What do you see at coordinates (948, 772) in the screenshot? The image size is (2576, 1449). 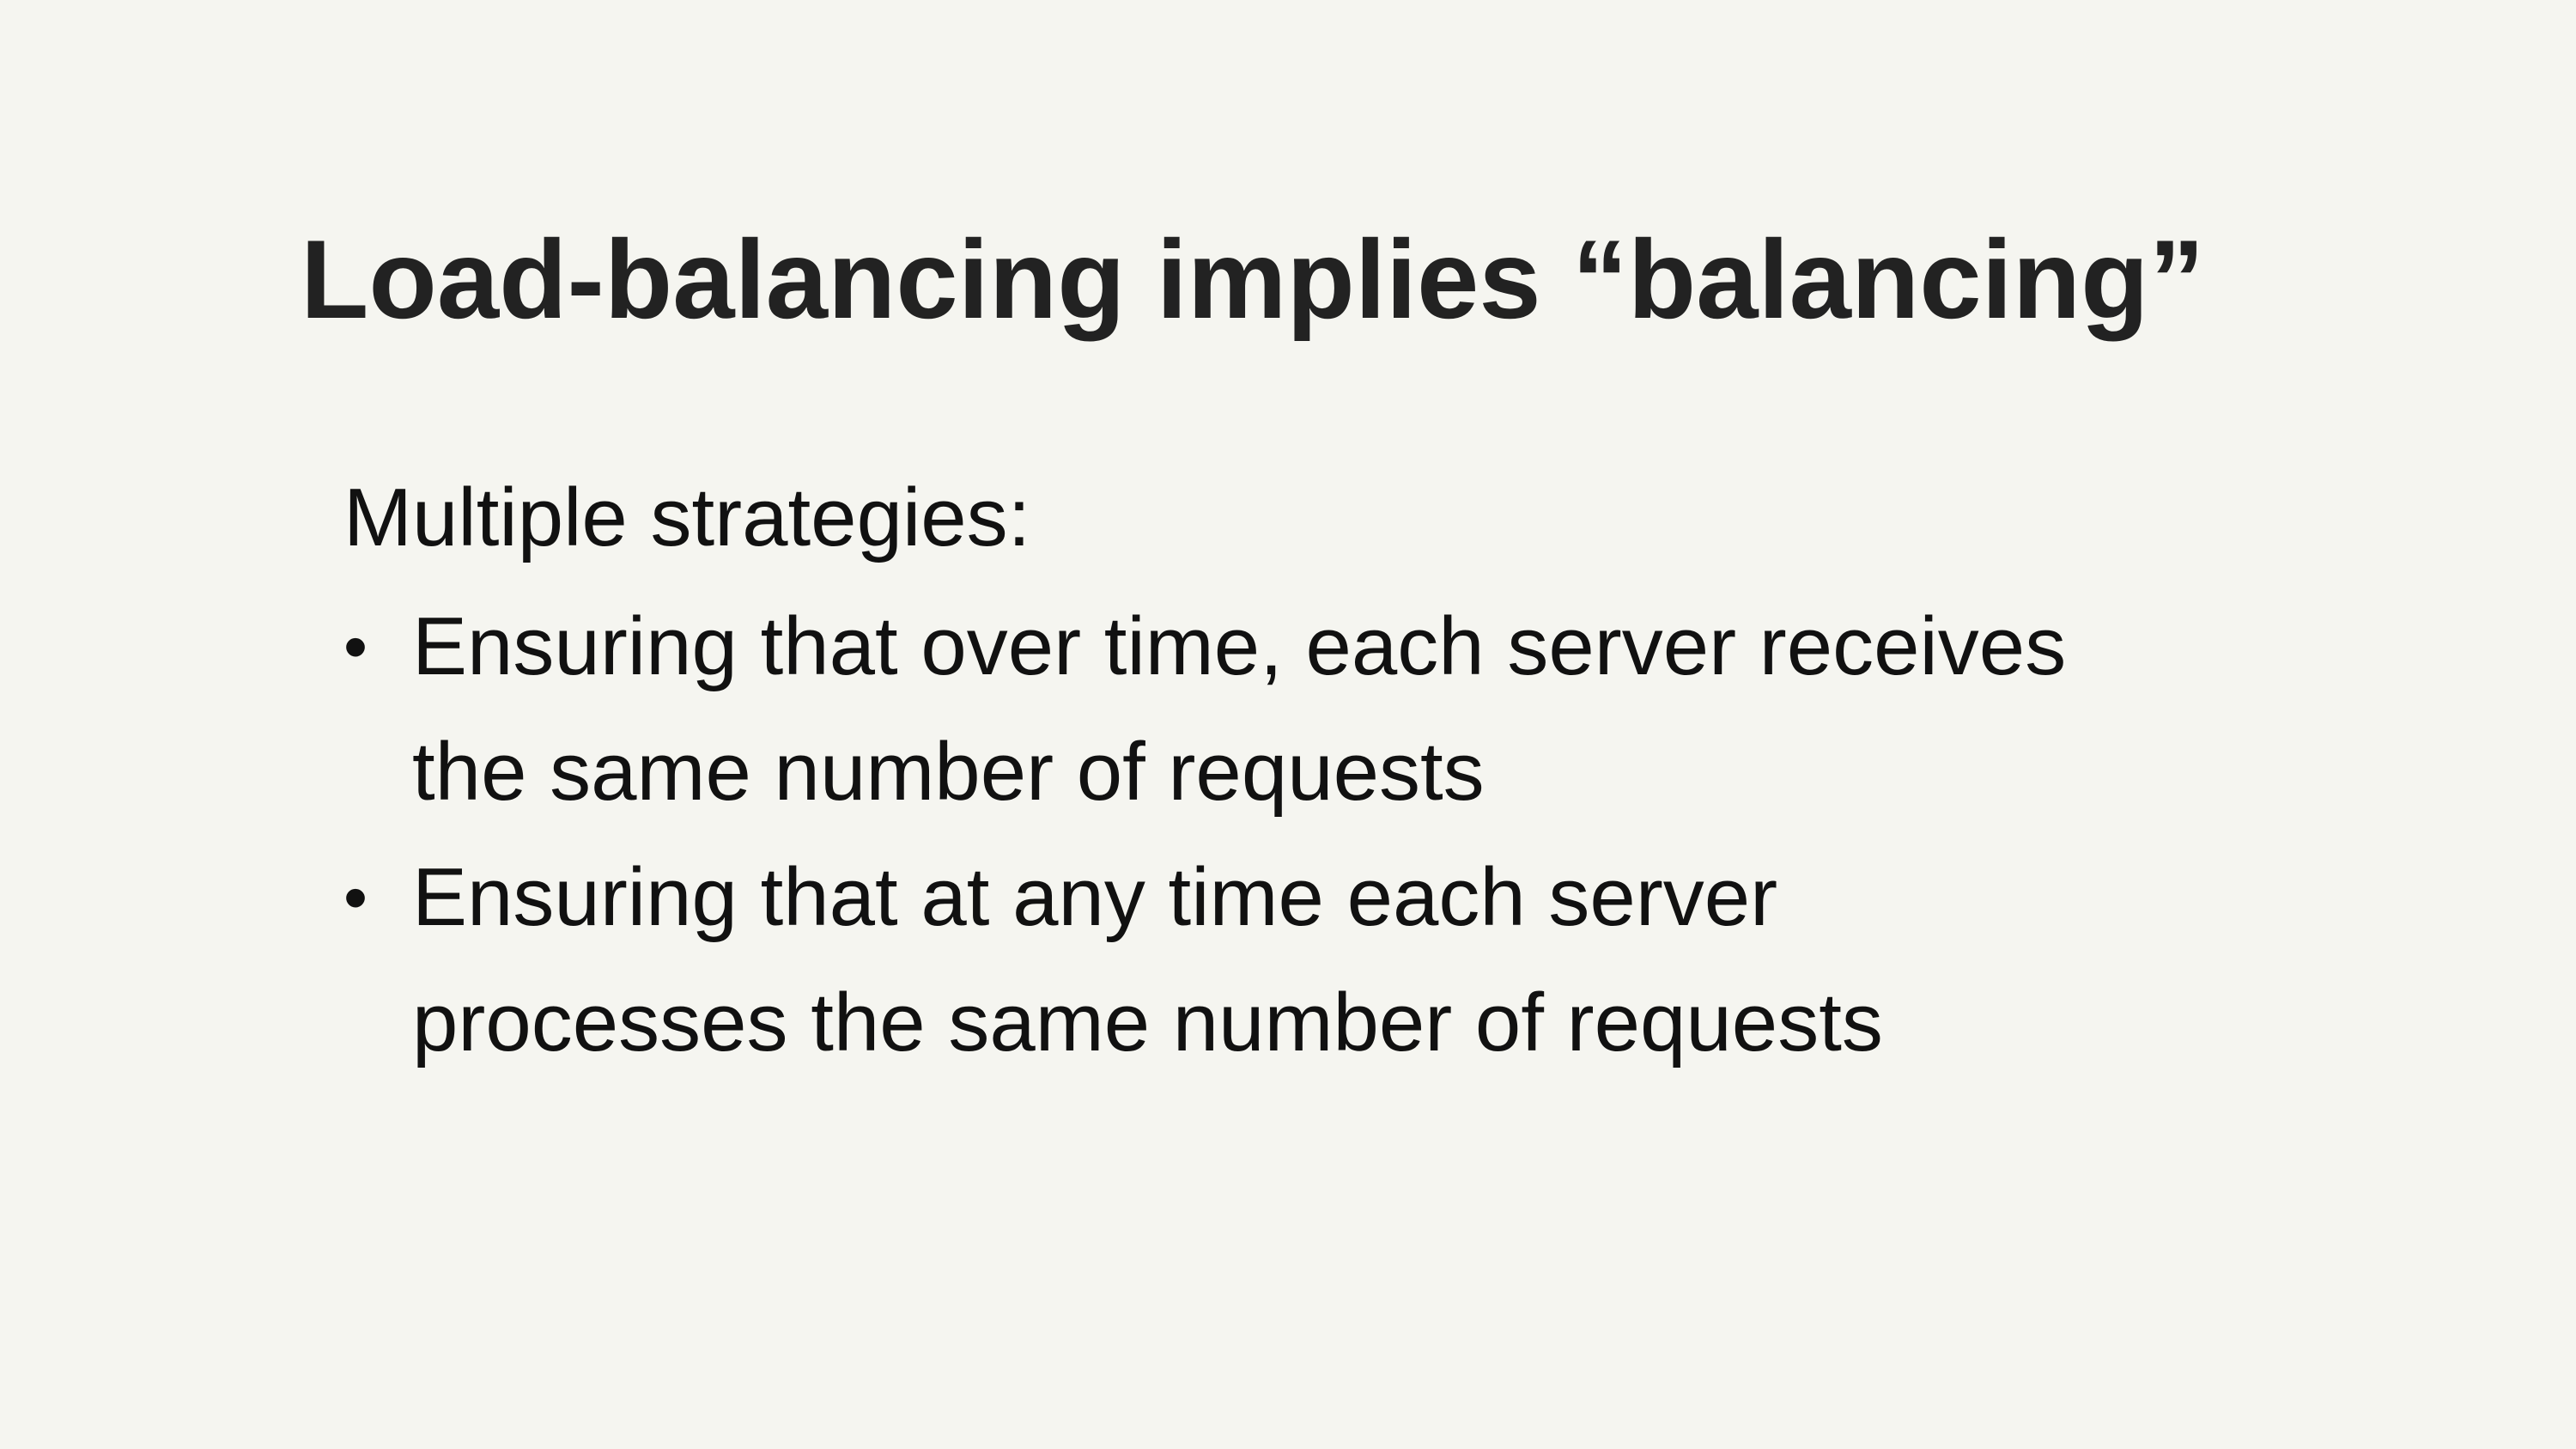 I see `bullet-text-line: the same number of requests` at bounding box center [948, 772].